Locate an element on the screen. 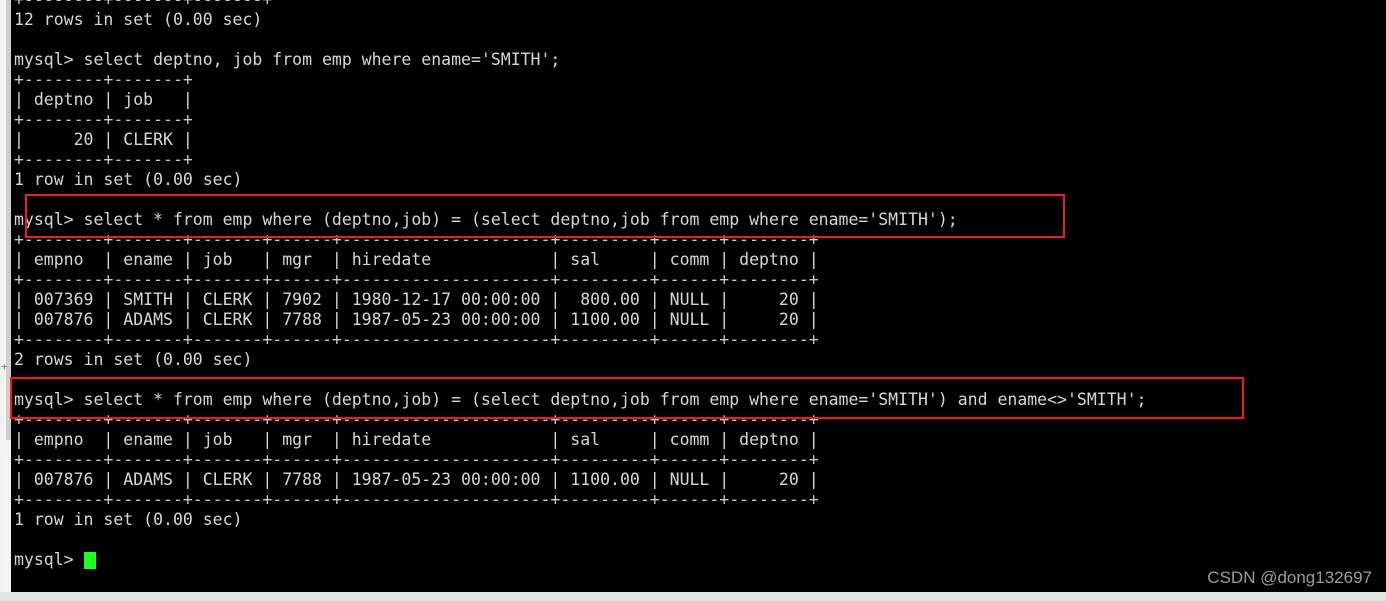  terminal-line: | 20 | CLERK | is located at coordinates (103, 139).